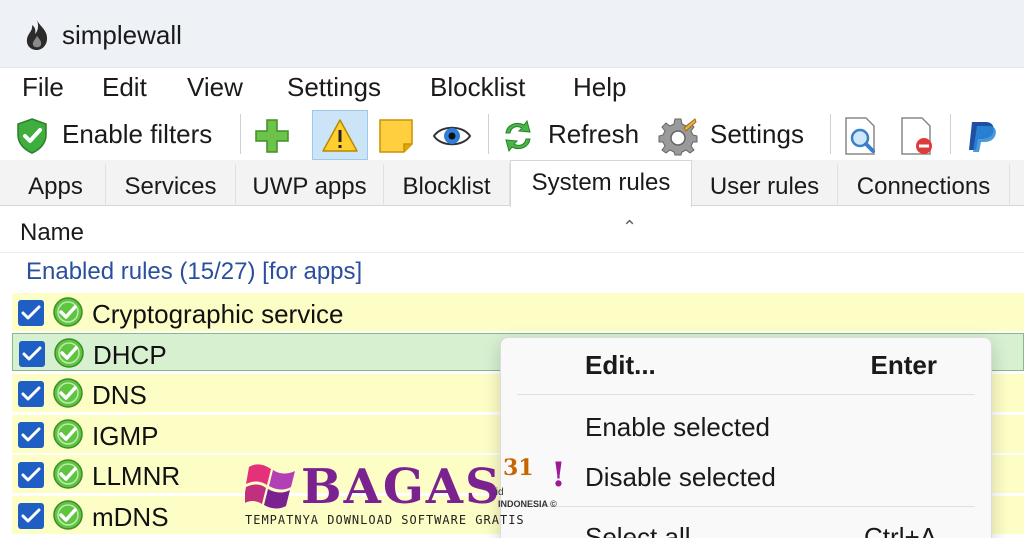 Image resolution: width=1024 pixels, height=538 pixels. Describe the element at coordinates (498, 492) in the screenshot. I see `watermark-domain: .id` at that location.